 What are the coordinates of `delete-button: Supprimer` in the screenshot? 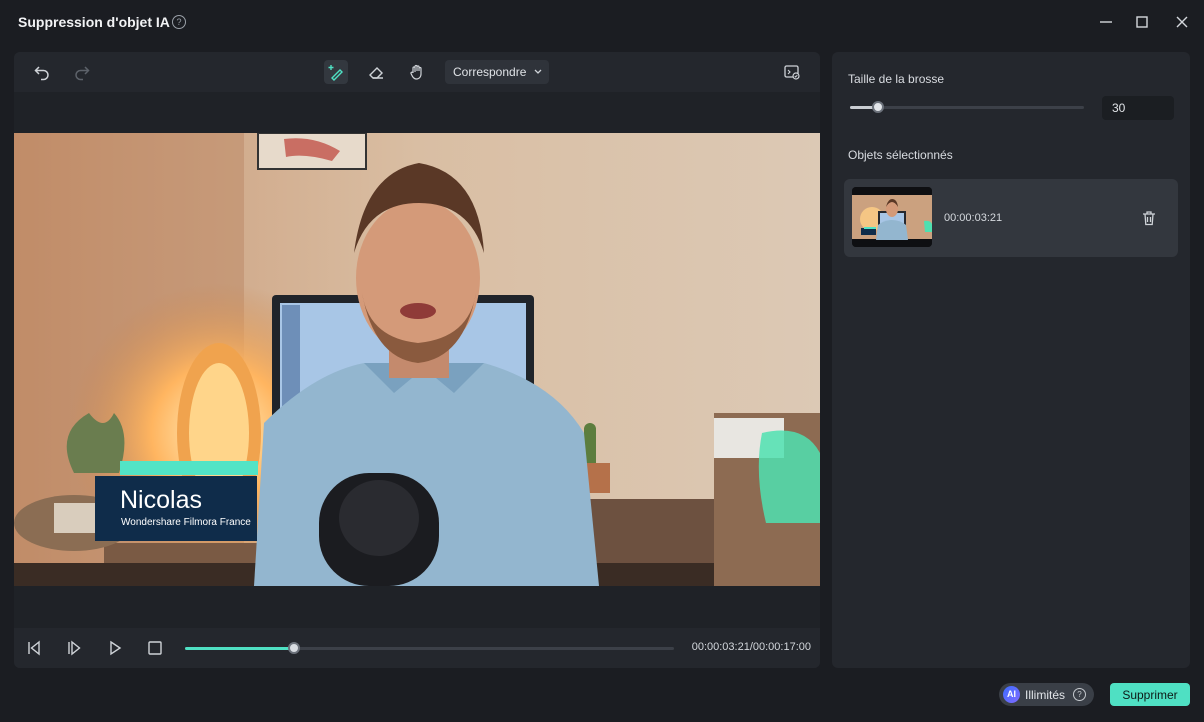 It's located at (1150, 694).